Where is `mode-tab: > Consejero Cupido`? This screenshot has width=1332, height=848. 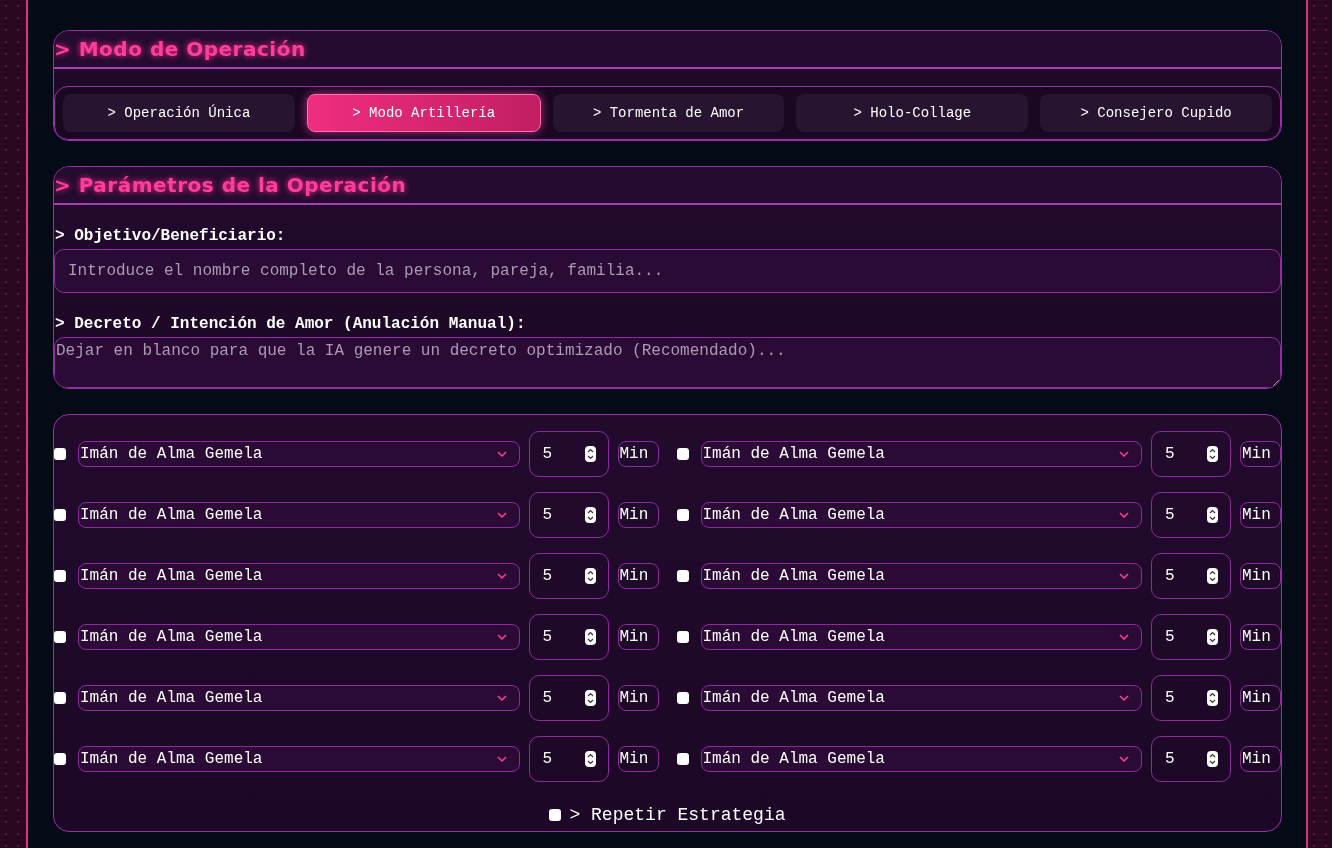 mode-tab: > Consejero Cupido is located at coordinates (1156, 113).